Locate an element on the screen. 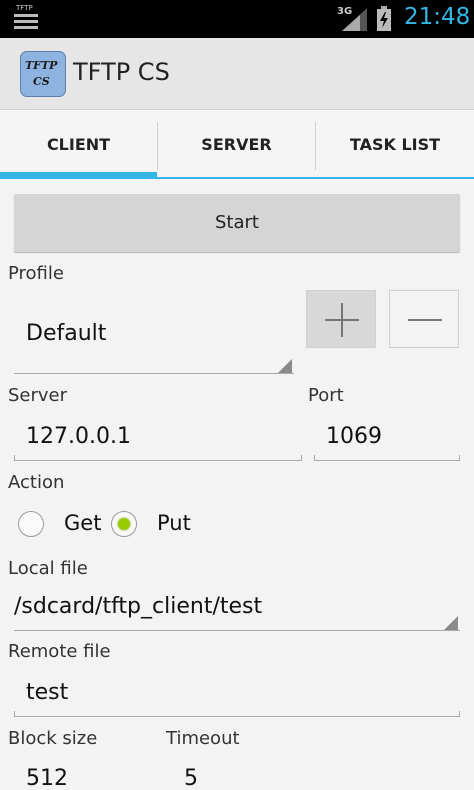  tab-task-list: TASK LIST is located at coordinates (395, 146).